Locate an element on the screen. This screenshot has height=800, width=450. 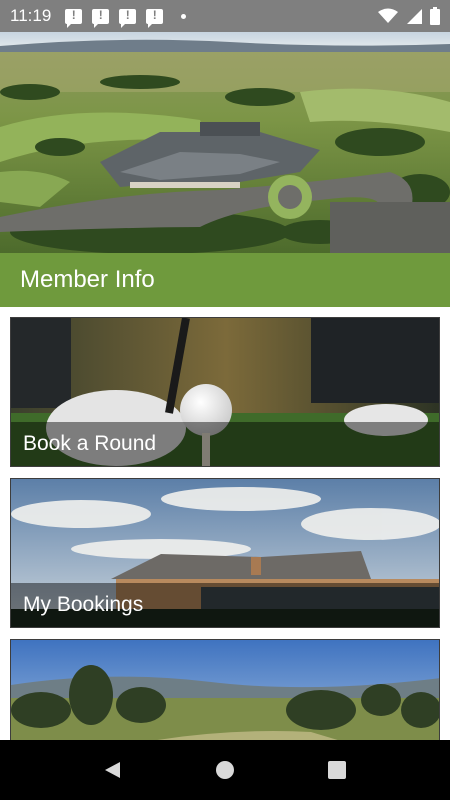
my-bookings-label: My Bookings is located at coordinates (225, 605).